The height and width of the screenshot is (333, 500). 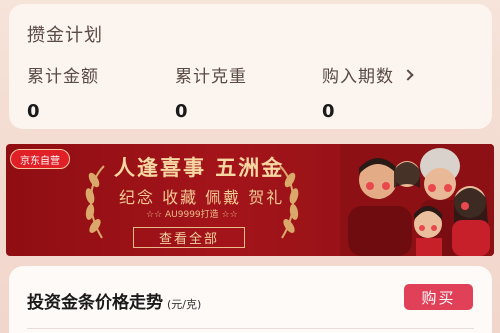 What do you see at coordinates (368, 92) in the screenshot?
I see `stat-purchase-periods: 购入期数 0` at bounding box center [368, 92].